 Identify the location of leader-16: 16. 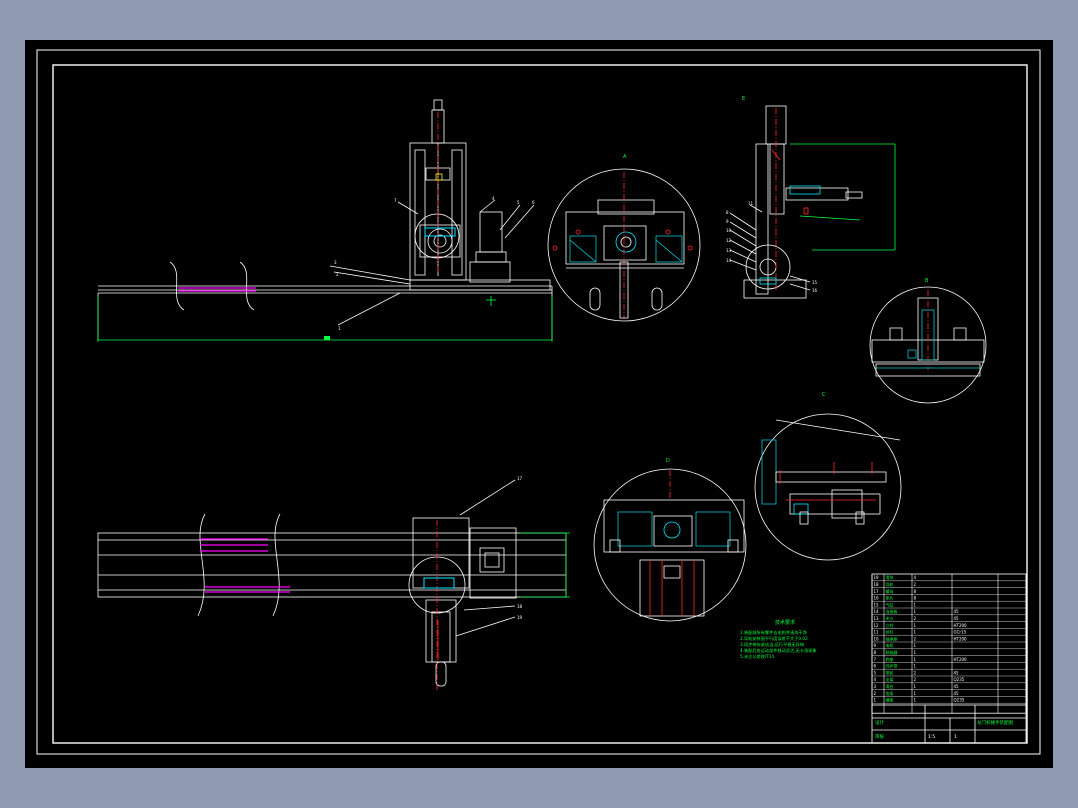
(815, 290).